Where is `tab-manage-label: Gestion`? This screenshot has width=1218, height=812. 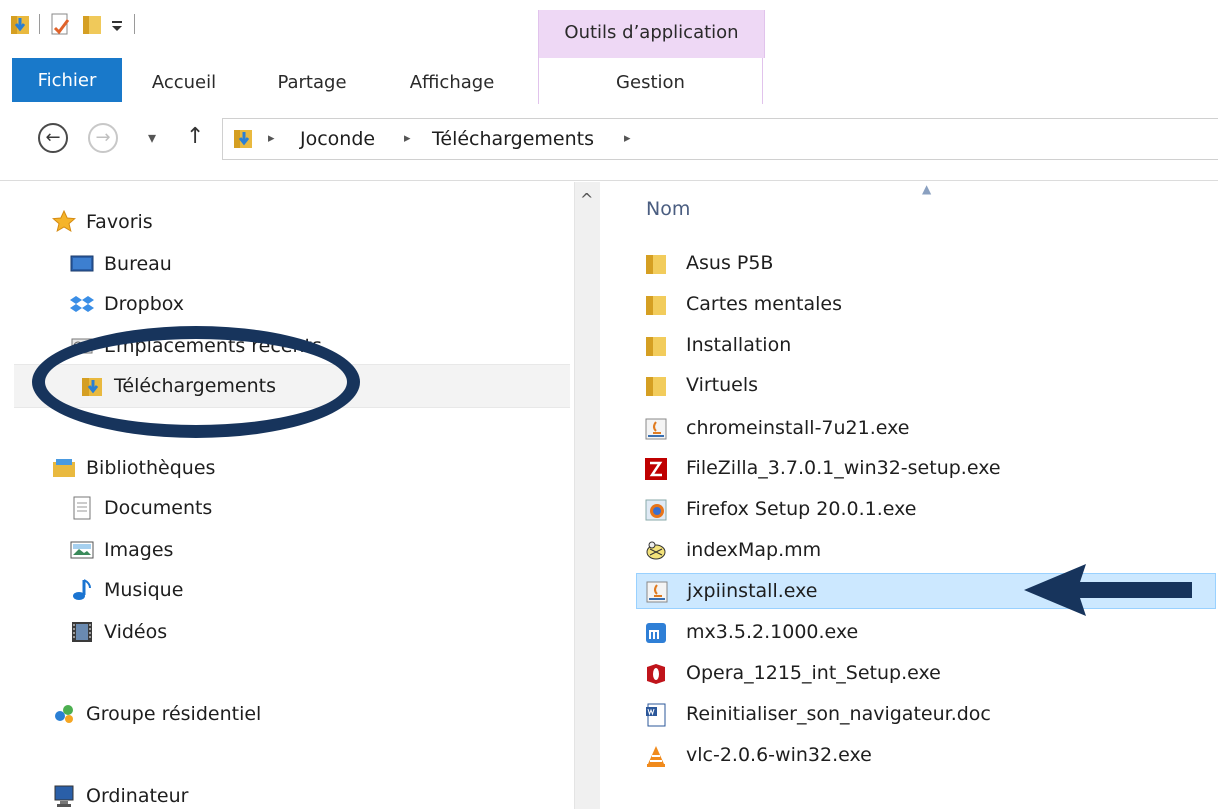
tab-manage-label: Gestion is located at coordinates (650, 82).